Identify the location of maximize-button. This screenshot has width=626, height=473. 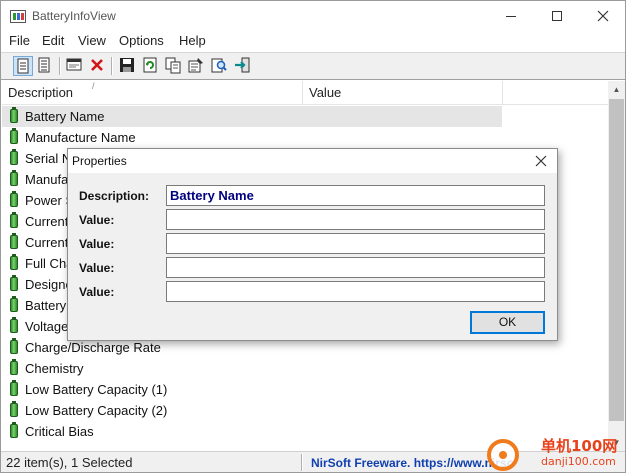
(557, 16).